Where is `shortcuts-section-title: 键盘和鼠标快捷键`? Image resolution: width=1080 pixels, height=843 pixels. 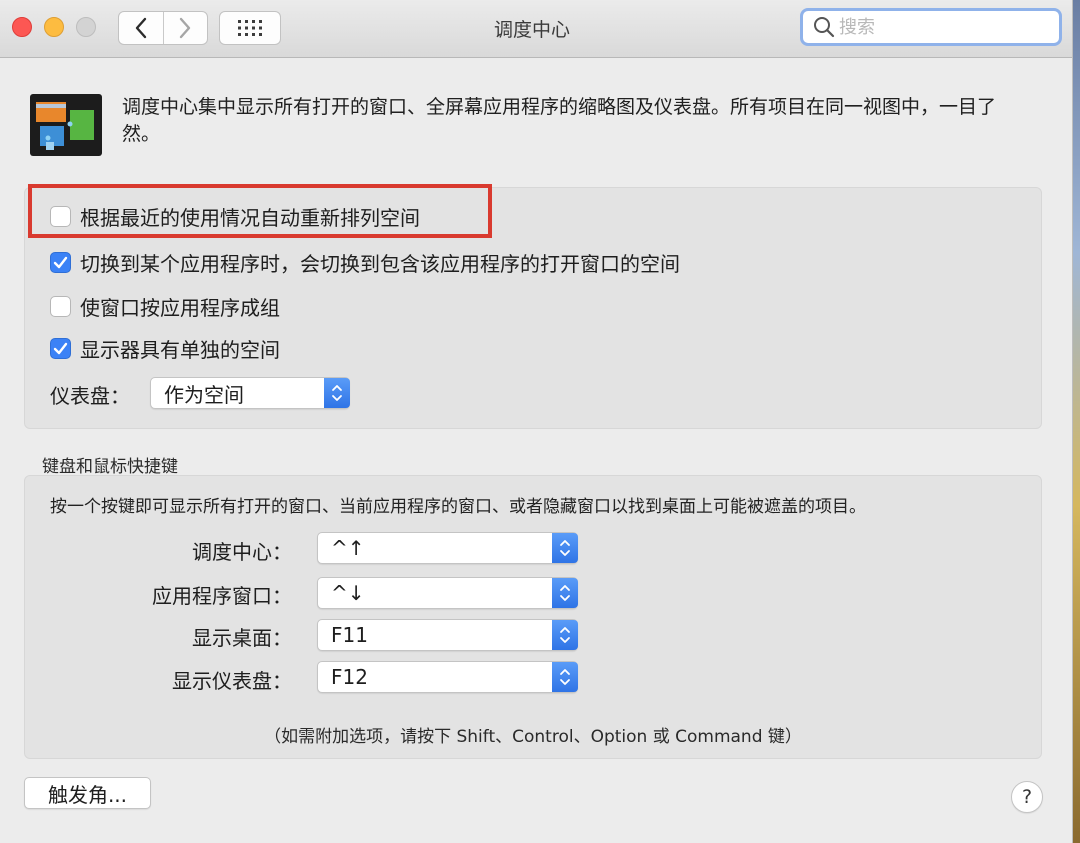 shortcuts-section-title: 键盘和鼠标快捷键 is located at coordinates (110, 467).